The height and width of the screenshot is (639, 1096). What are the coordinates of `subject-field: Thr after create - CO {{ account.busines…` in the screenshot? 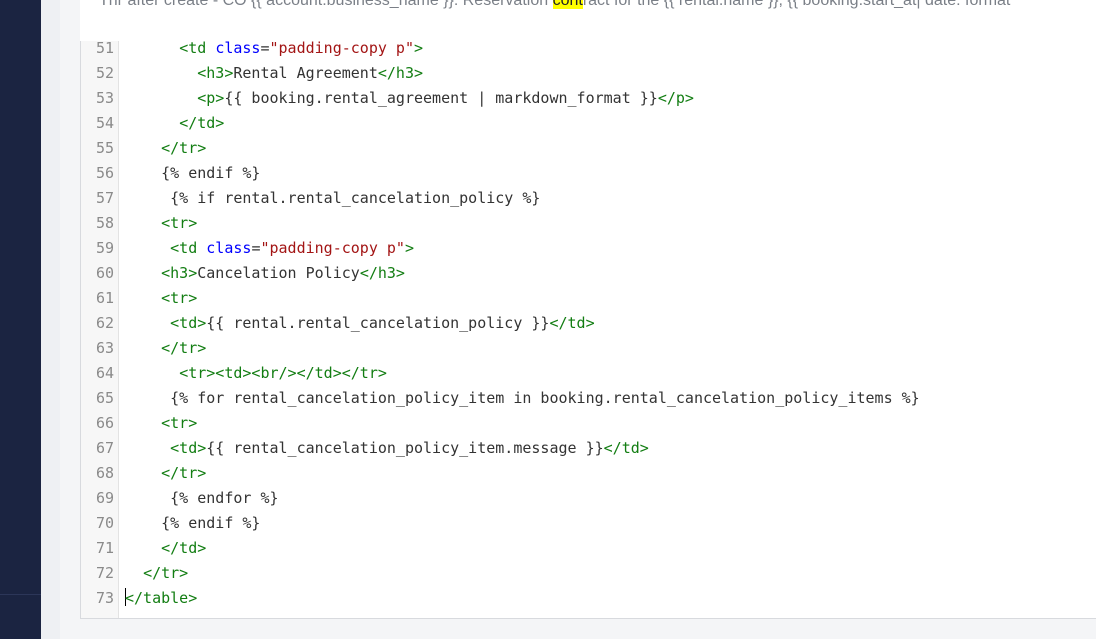 It's located at (588, 21).